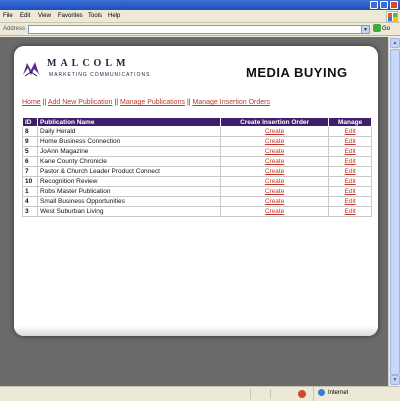 The image size is (400, 401). I want to click on header-create-order: Create Insertion Order, so click(274, 122).